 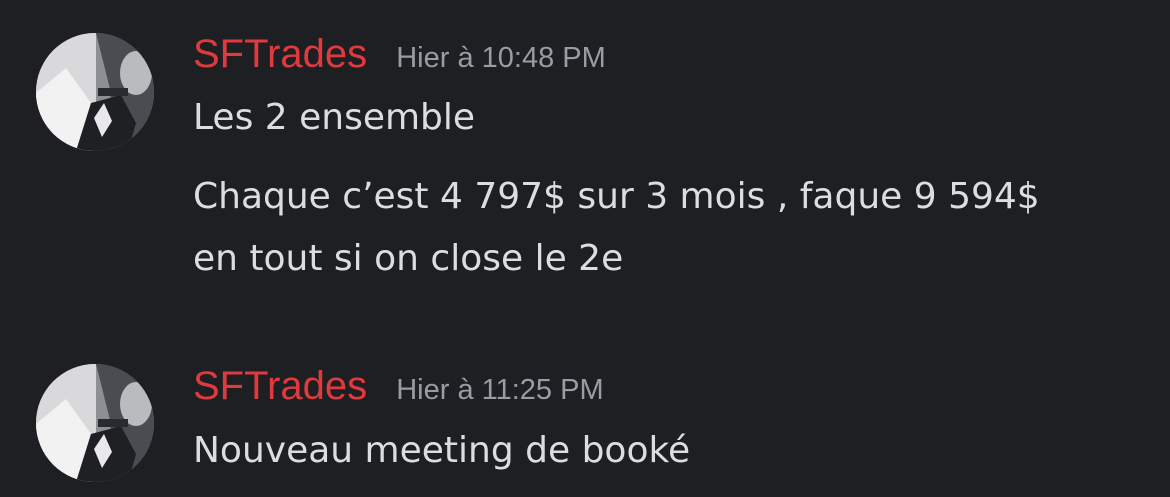 I want to click on message-header: SFTrades Hier à 10:48 PM, so click(x=399, y=56).